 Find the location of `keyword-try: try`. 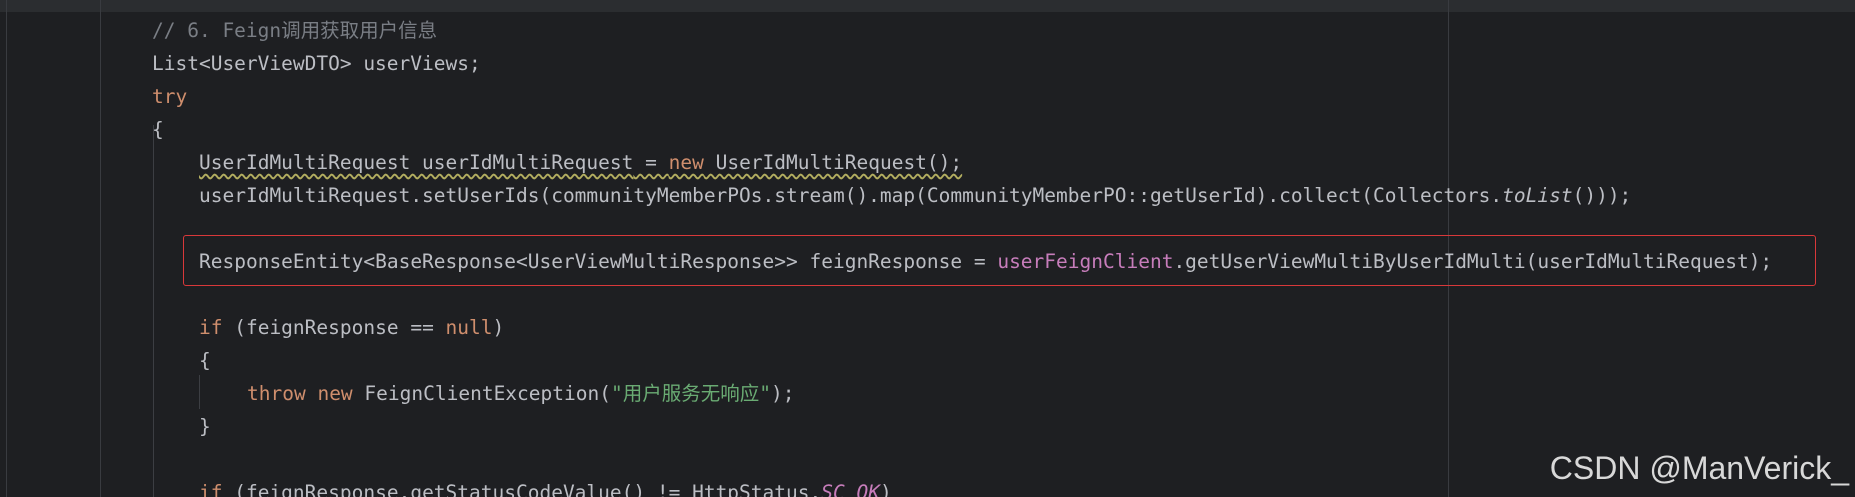

keyword-try: try is located at coordinates (170, 96).